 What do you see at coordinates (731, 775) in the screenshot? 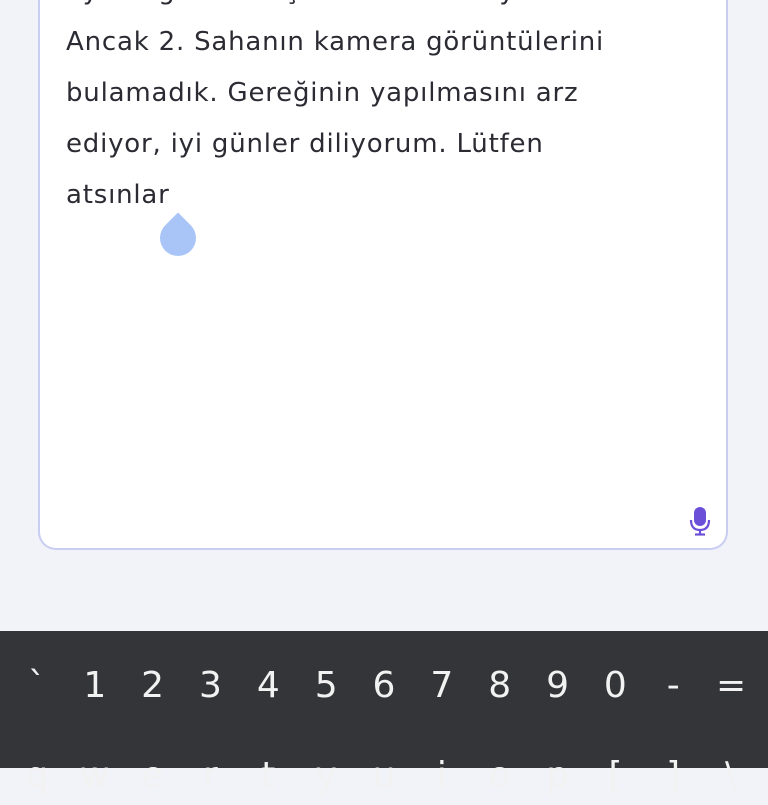
I see `key-backslash: \` at bounding box center [731, 775].